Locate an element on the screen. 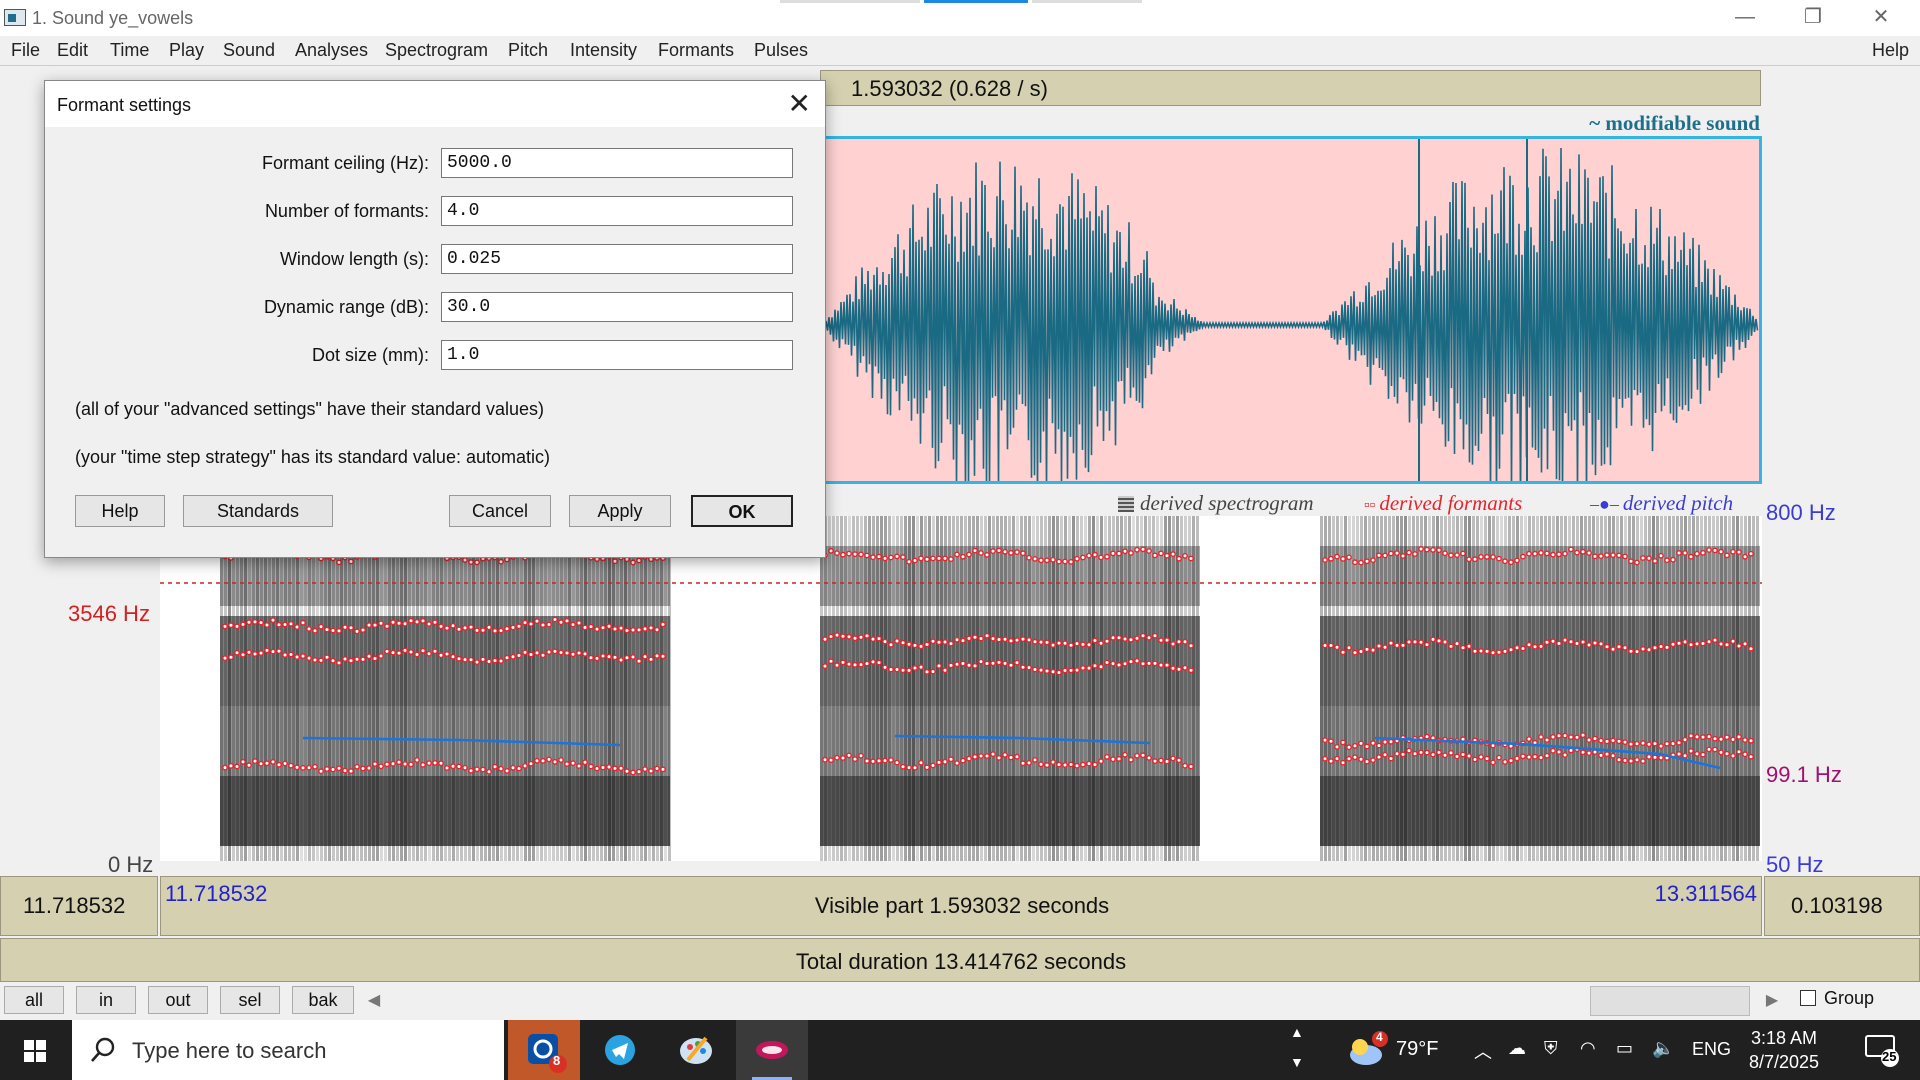 This screenshot has height=1080, width=1920. restore-button: ❐ is located at coordinates (1813, 17).